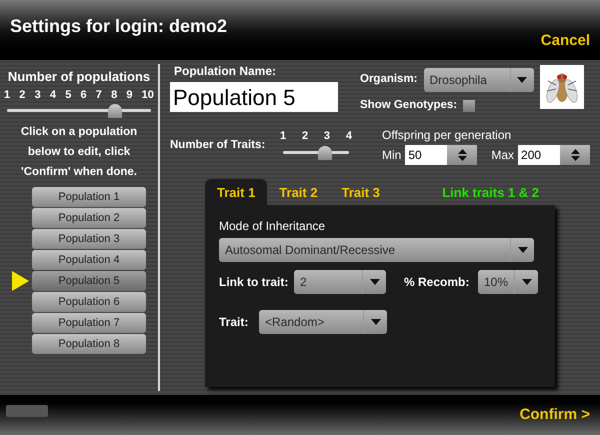  What do you see at coordinates (555, 415) in the screenshot?
I see `confirm-link: Confirm >` at bounding box center [555, 415].